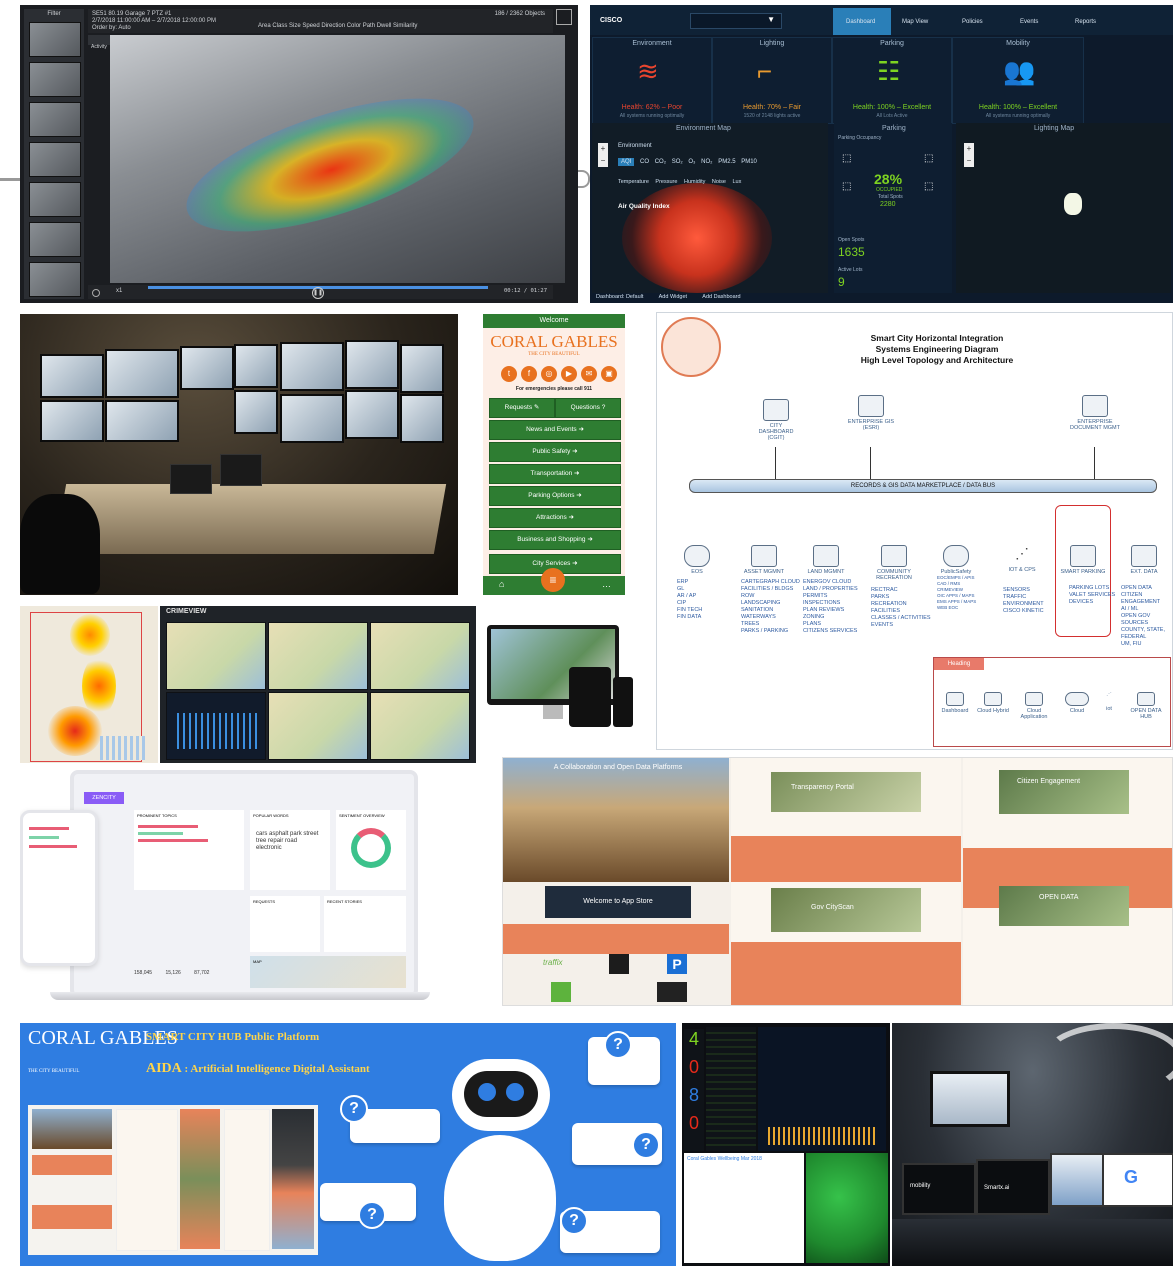  I want to click on weather-humidity: Humidity, so click(694, 182).